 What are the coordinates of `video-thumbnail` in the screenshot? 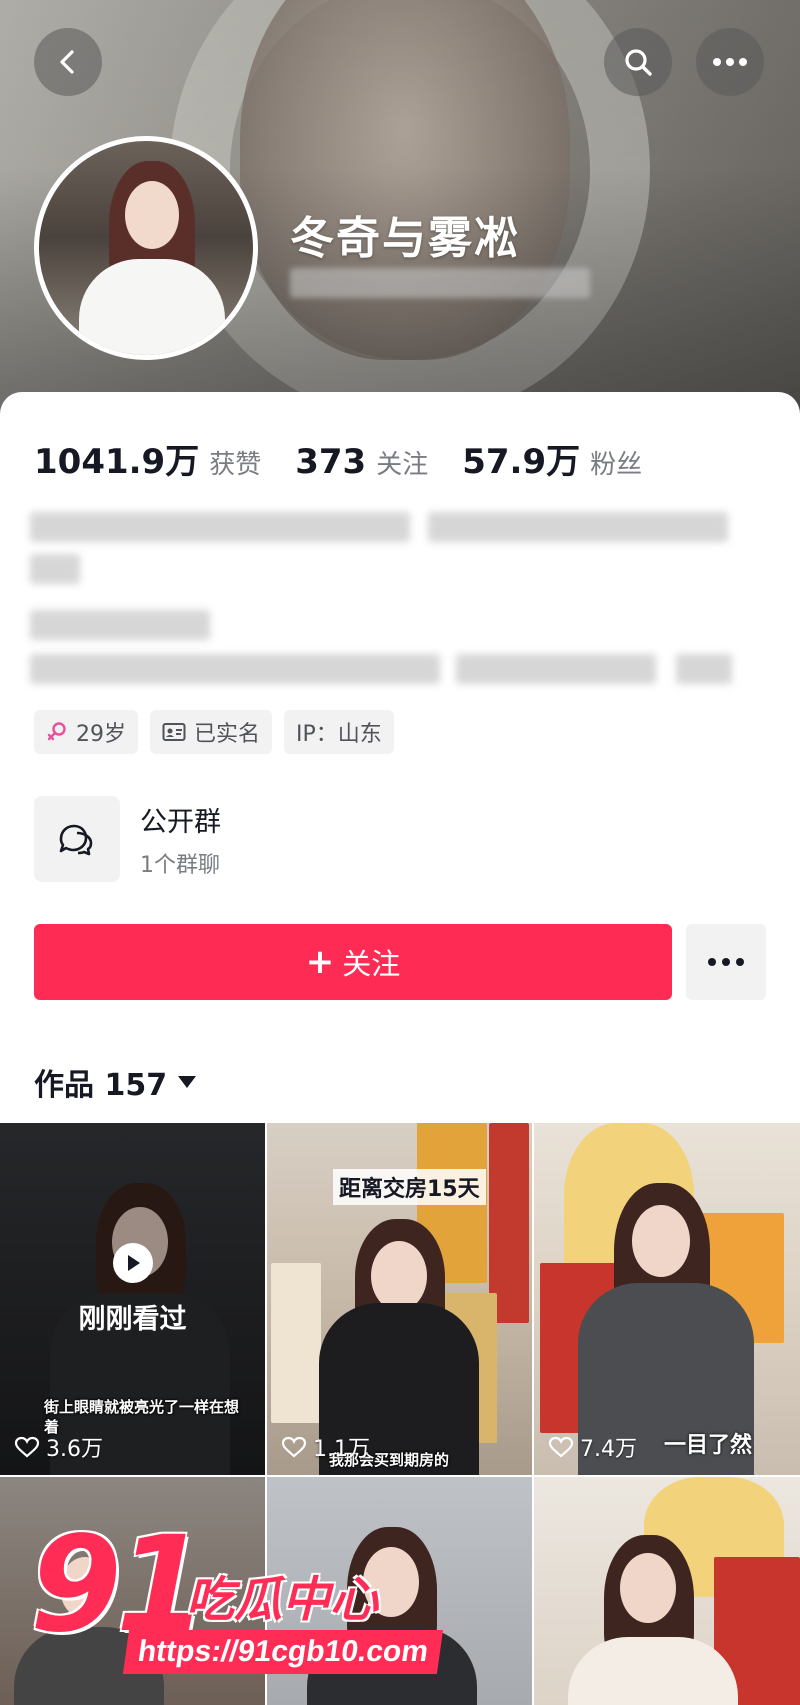 It's located at (667, 1591).